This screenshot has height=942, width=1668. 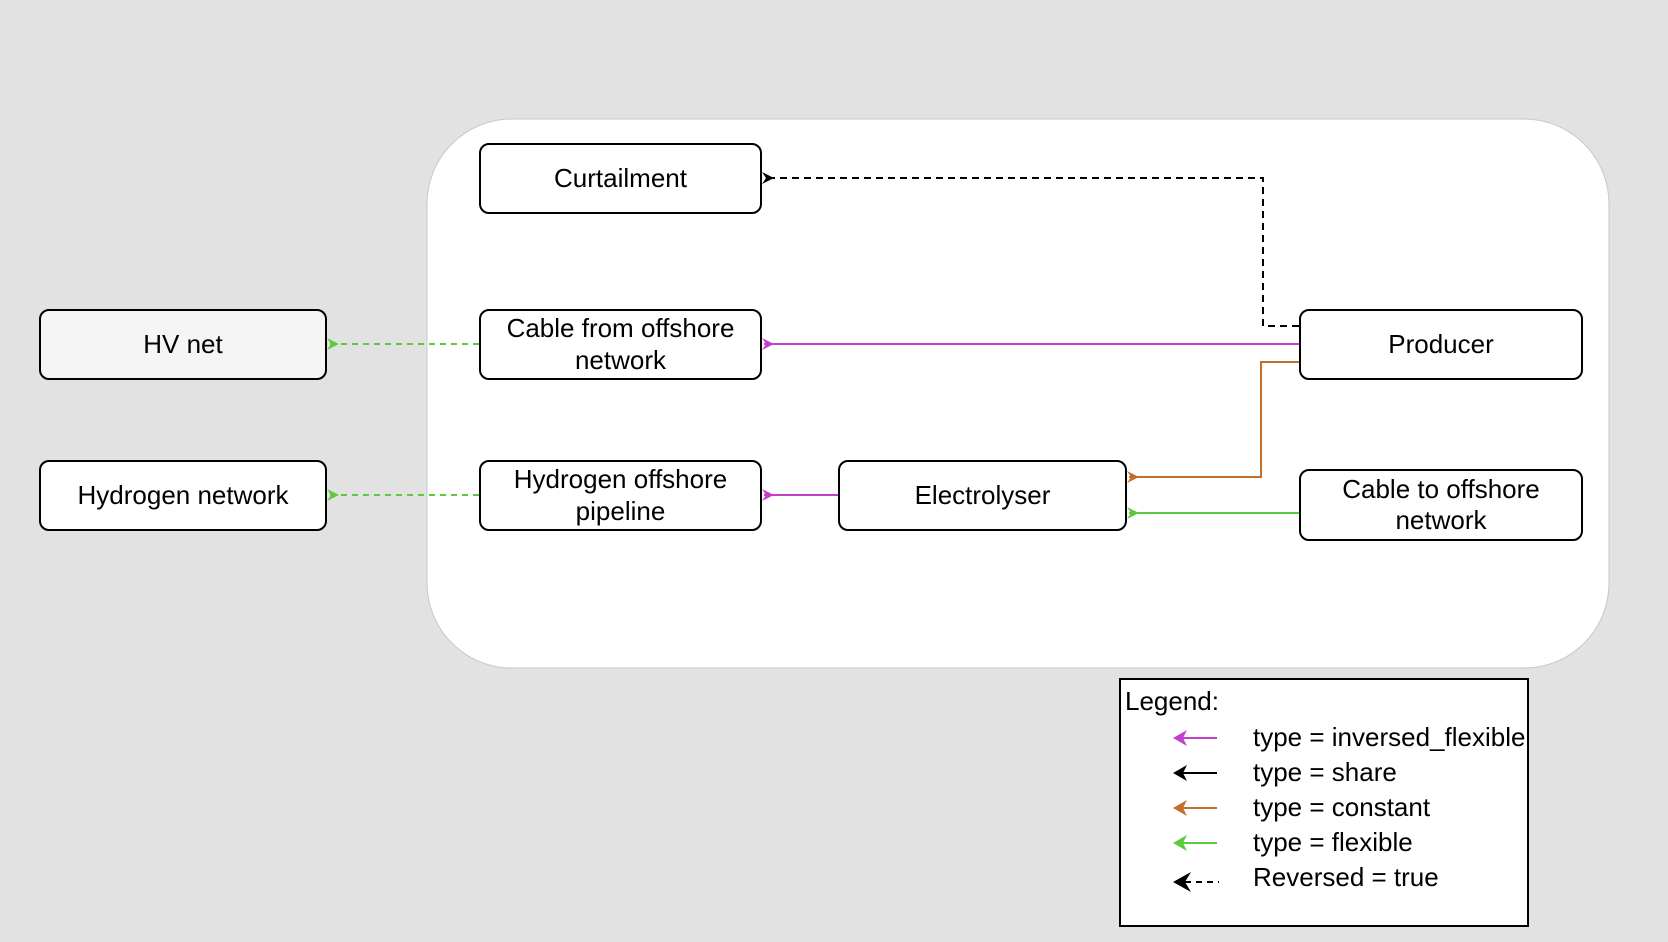 I want to click on green-arrow-icon, so click(x=1195, y=843).